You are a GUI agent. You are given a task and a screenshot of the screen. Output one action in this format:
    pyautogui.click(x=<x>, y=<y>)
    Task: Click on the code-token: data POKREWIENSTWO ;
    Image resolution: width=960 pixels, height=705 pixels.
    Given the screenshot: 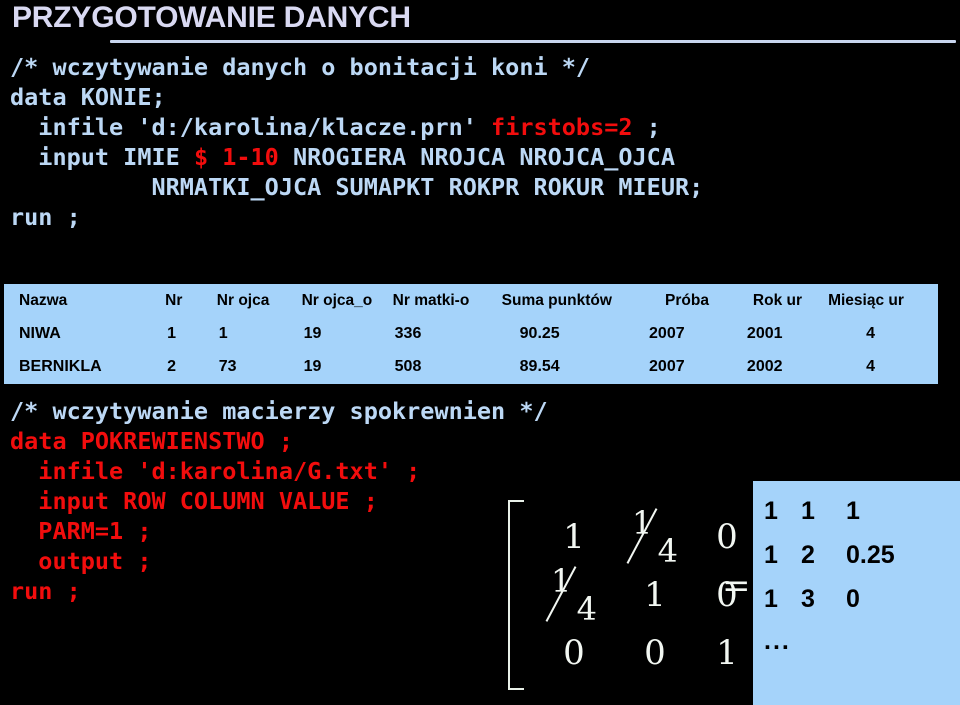 What is the action you would take?
    pyautogui.click(x=151, y=441)
    